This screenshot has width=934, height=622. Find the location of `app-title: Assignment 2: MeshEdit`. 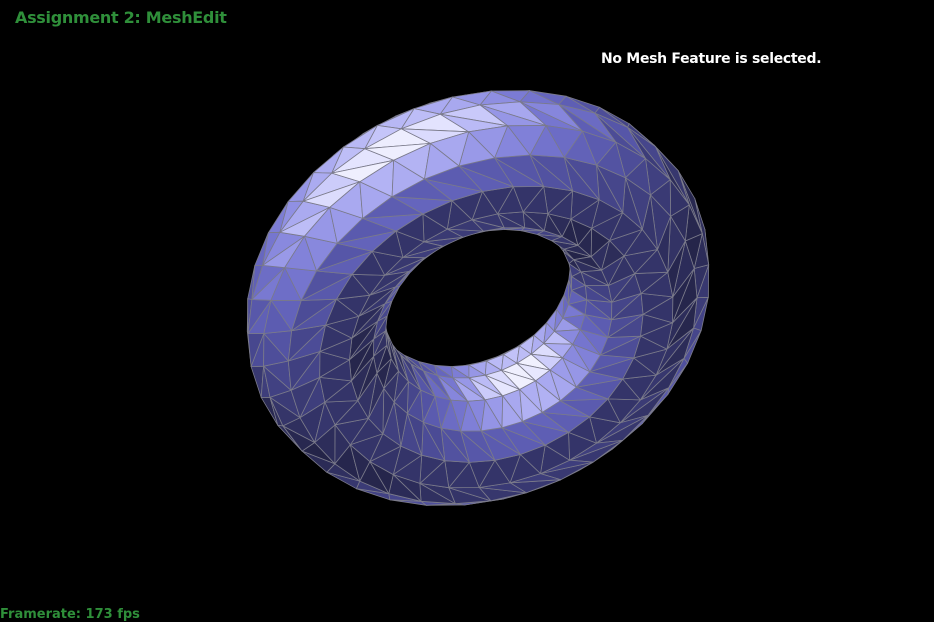

app-title: Assignment 2: MeshEdit is located at coordinates (121, 17).